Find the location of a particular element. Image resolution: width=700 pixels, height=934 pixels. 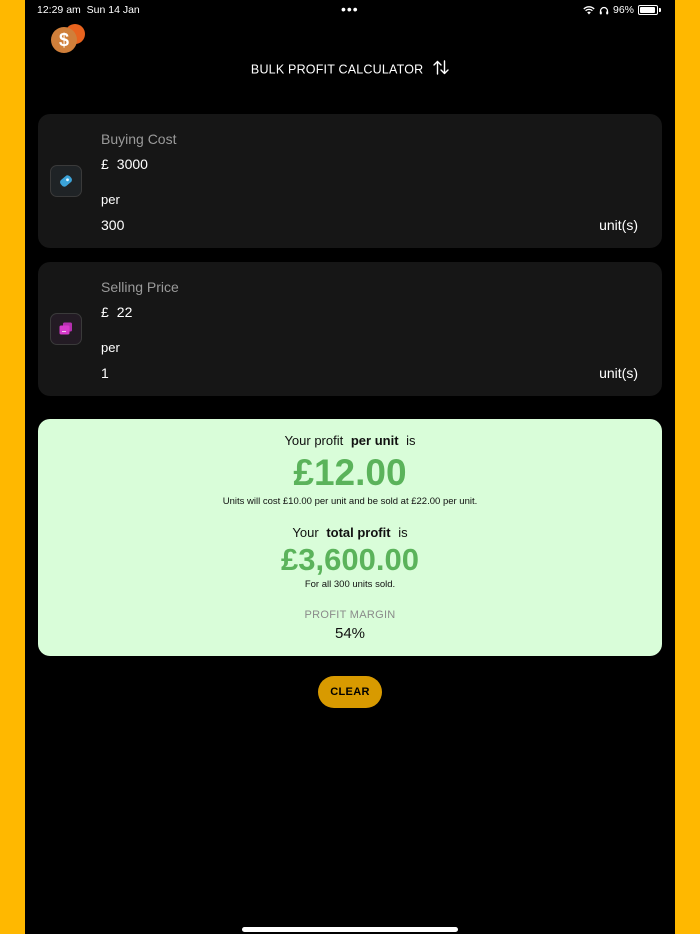

per-unit-suffix: is is located at coordinates (411, 440).